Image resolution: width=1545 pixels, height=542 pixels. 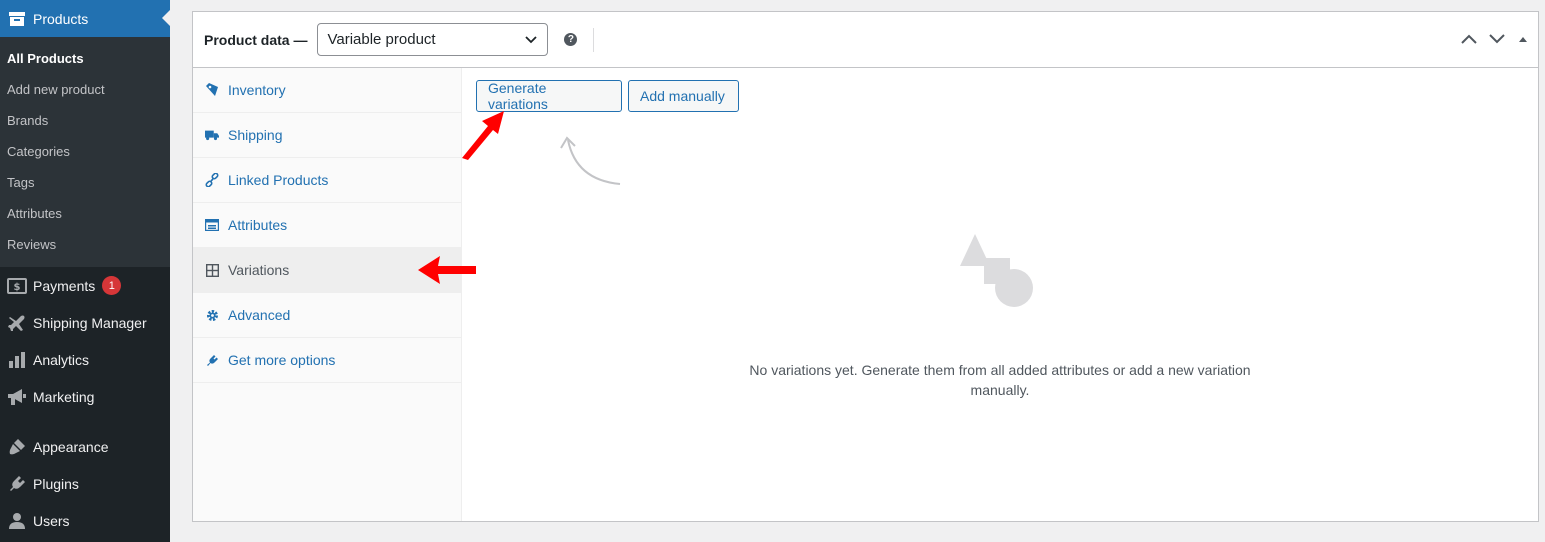 I want to click on panel-controls, so click(x=1495, y=40).